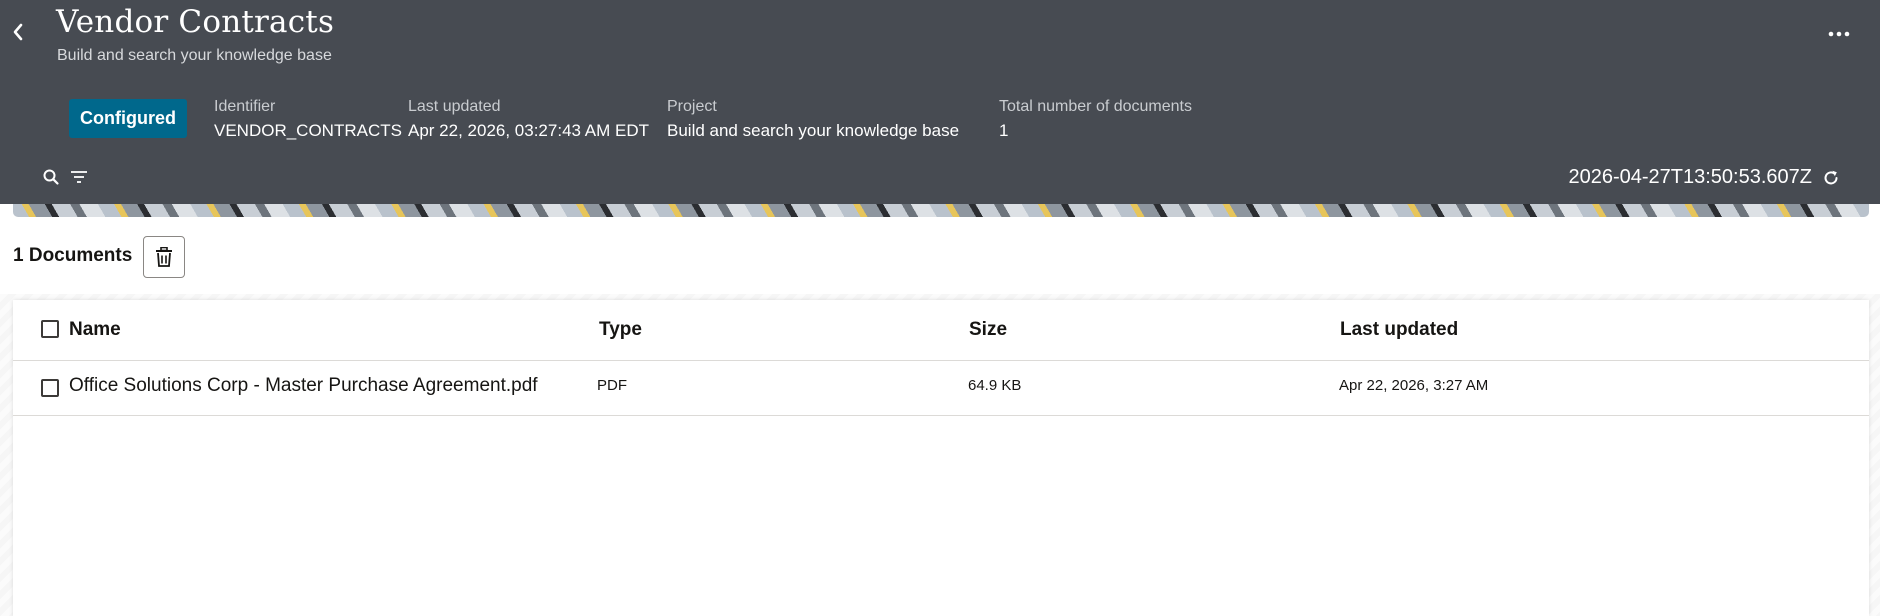  I want to click on refresh-timestamp: 2026-04-27T13:50:53.607Z, so click(1690, 177).